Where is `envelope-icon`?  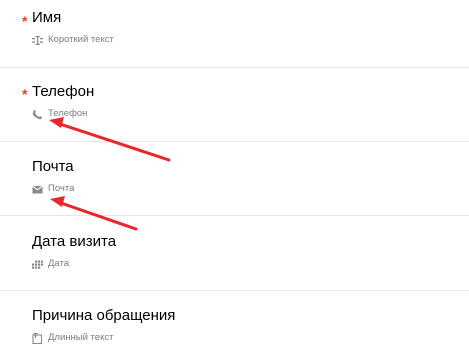 envelope-icon is located at coordinates (37, 189).